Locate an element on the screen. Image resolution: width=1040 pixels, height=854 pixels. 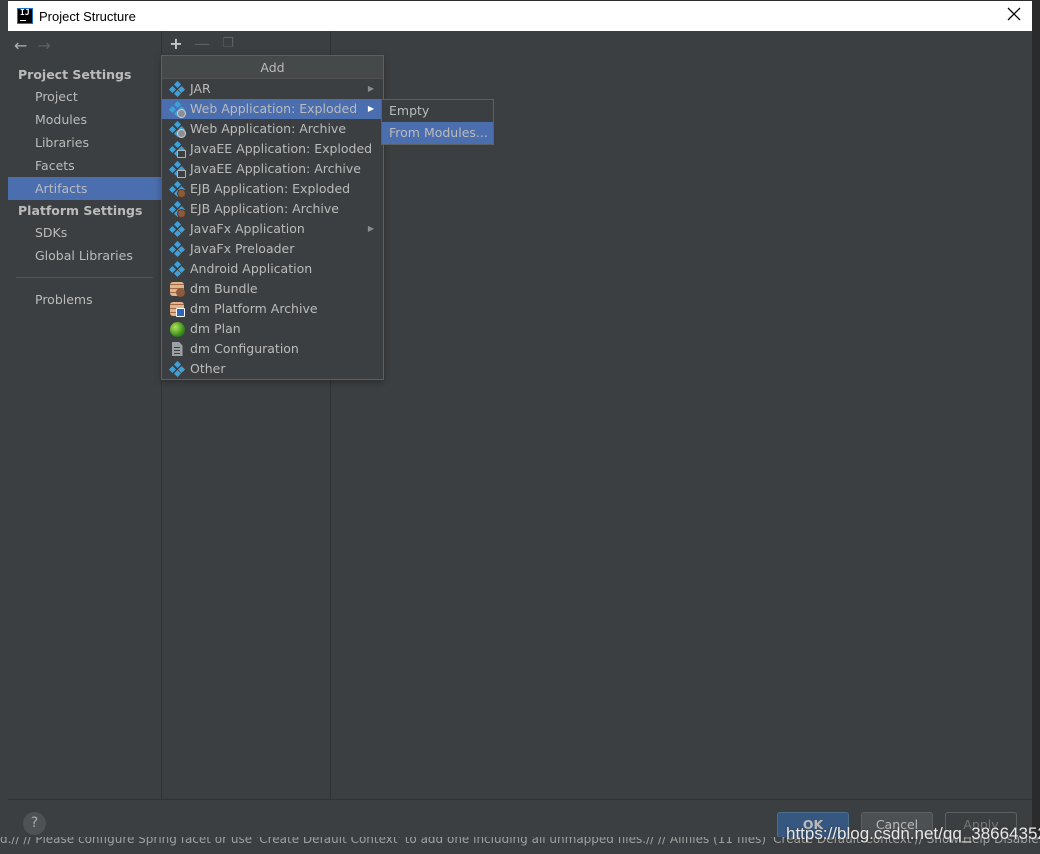
section-heading-platform-settings: Platform Settings is located at coordinates (80, 210).